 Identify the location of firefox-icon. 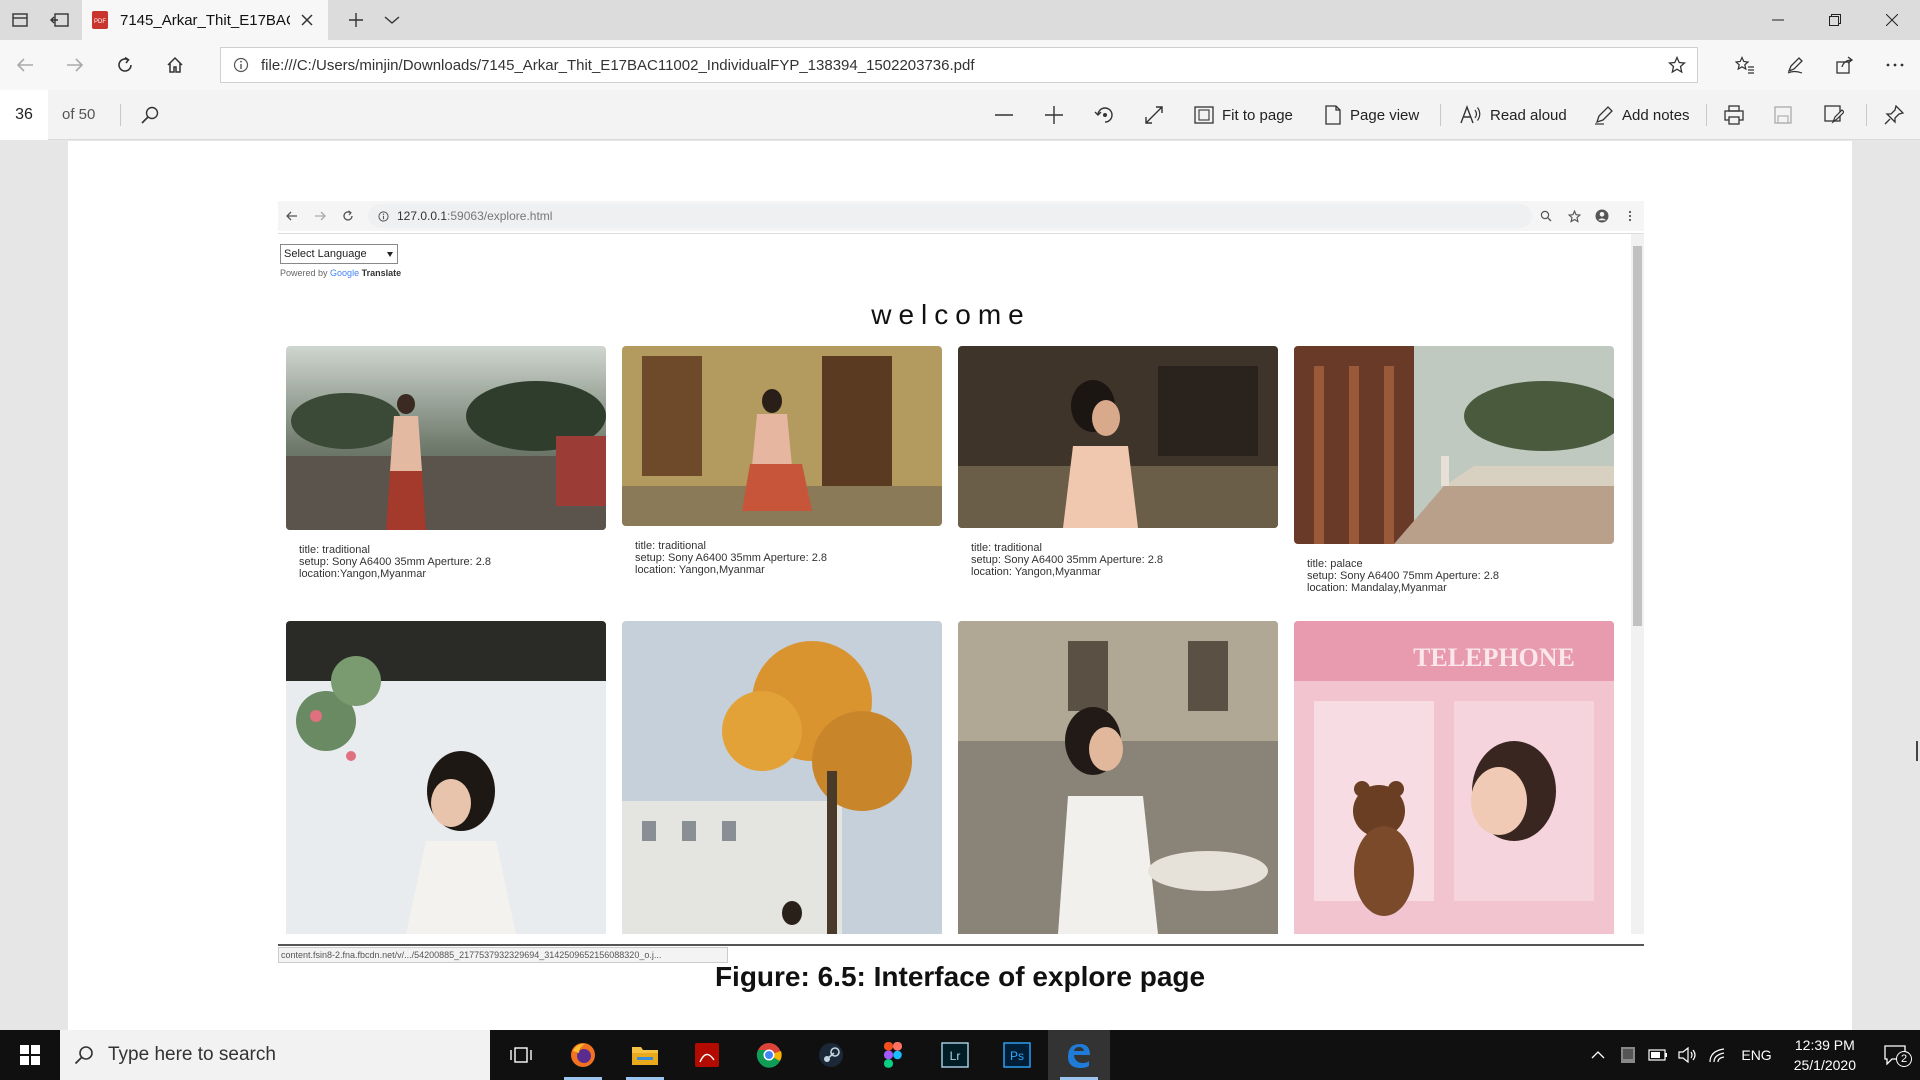
(583, 1055).